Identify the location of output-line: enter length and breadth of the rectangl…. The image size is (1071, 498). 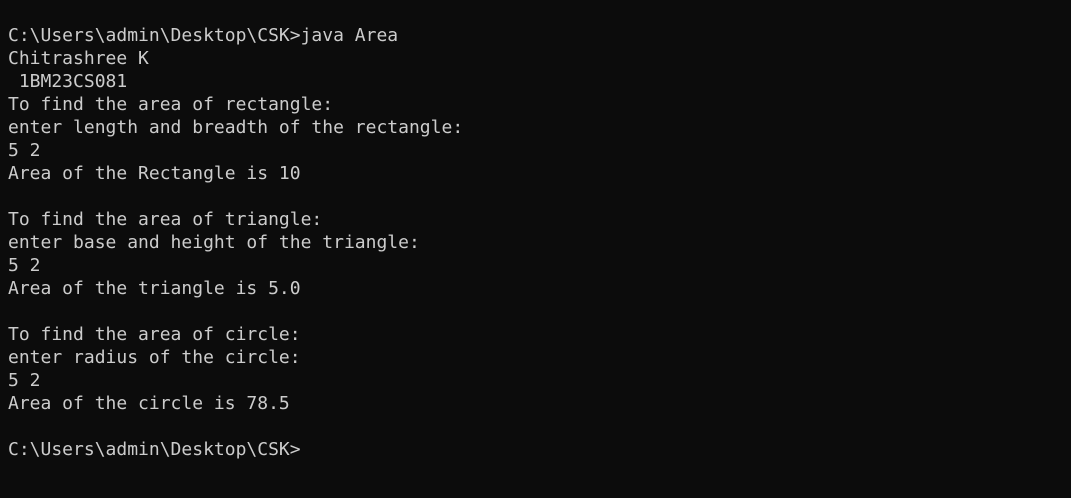
(236, 127).